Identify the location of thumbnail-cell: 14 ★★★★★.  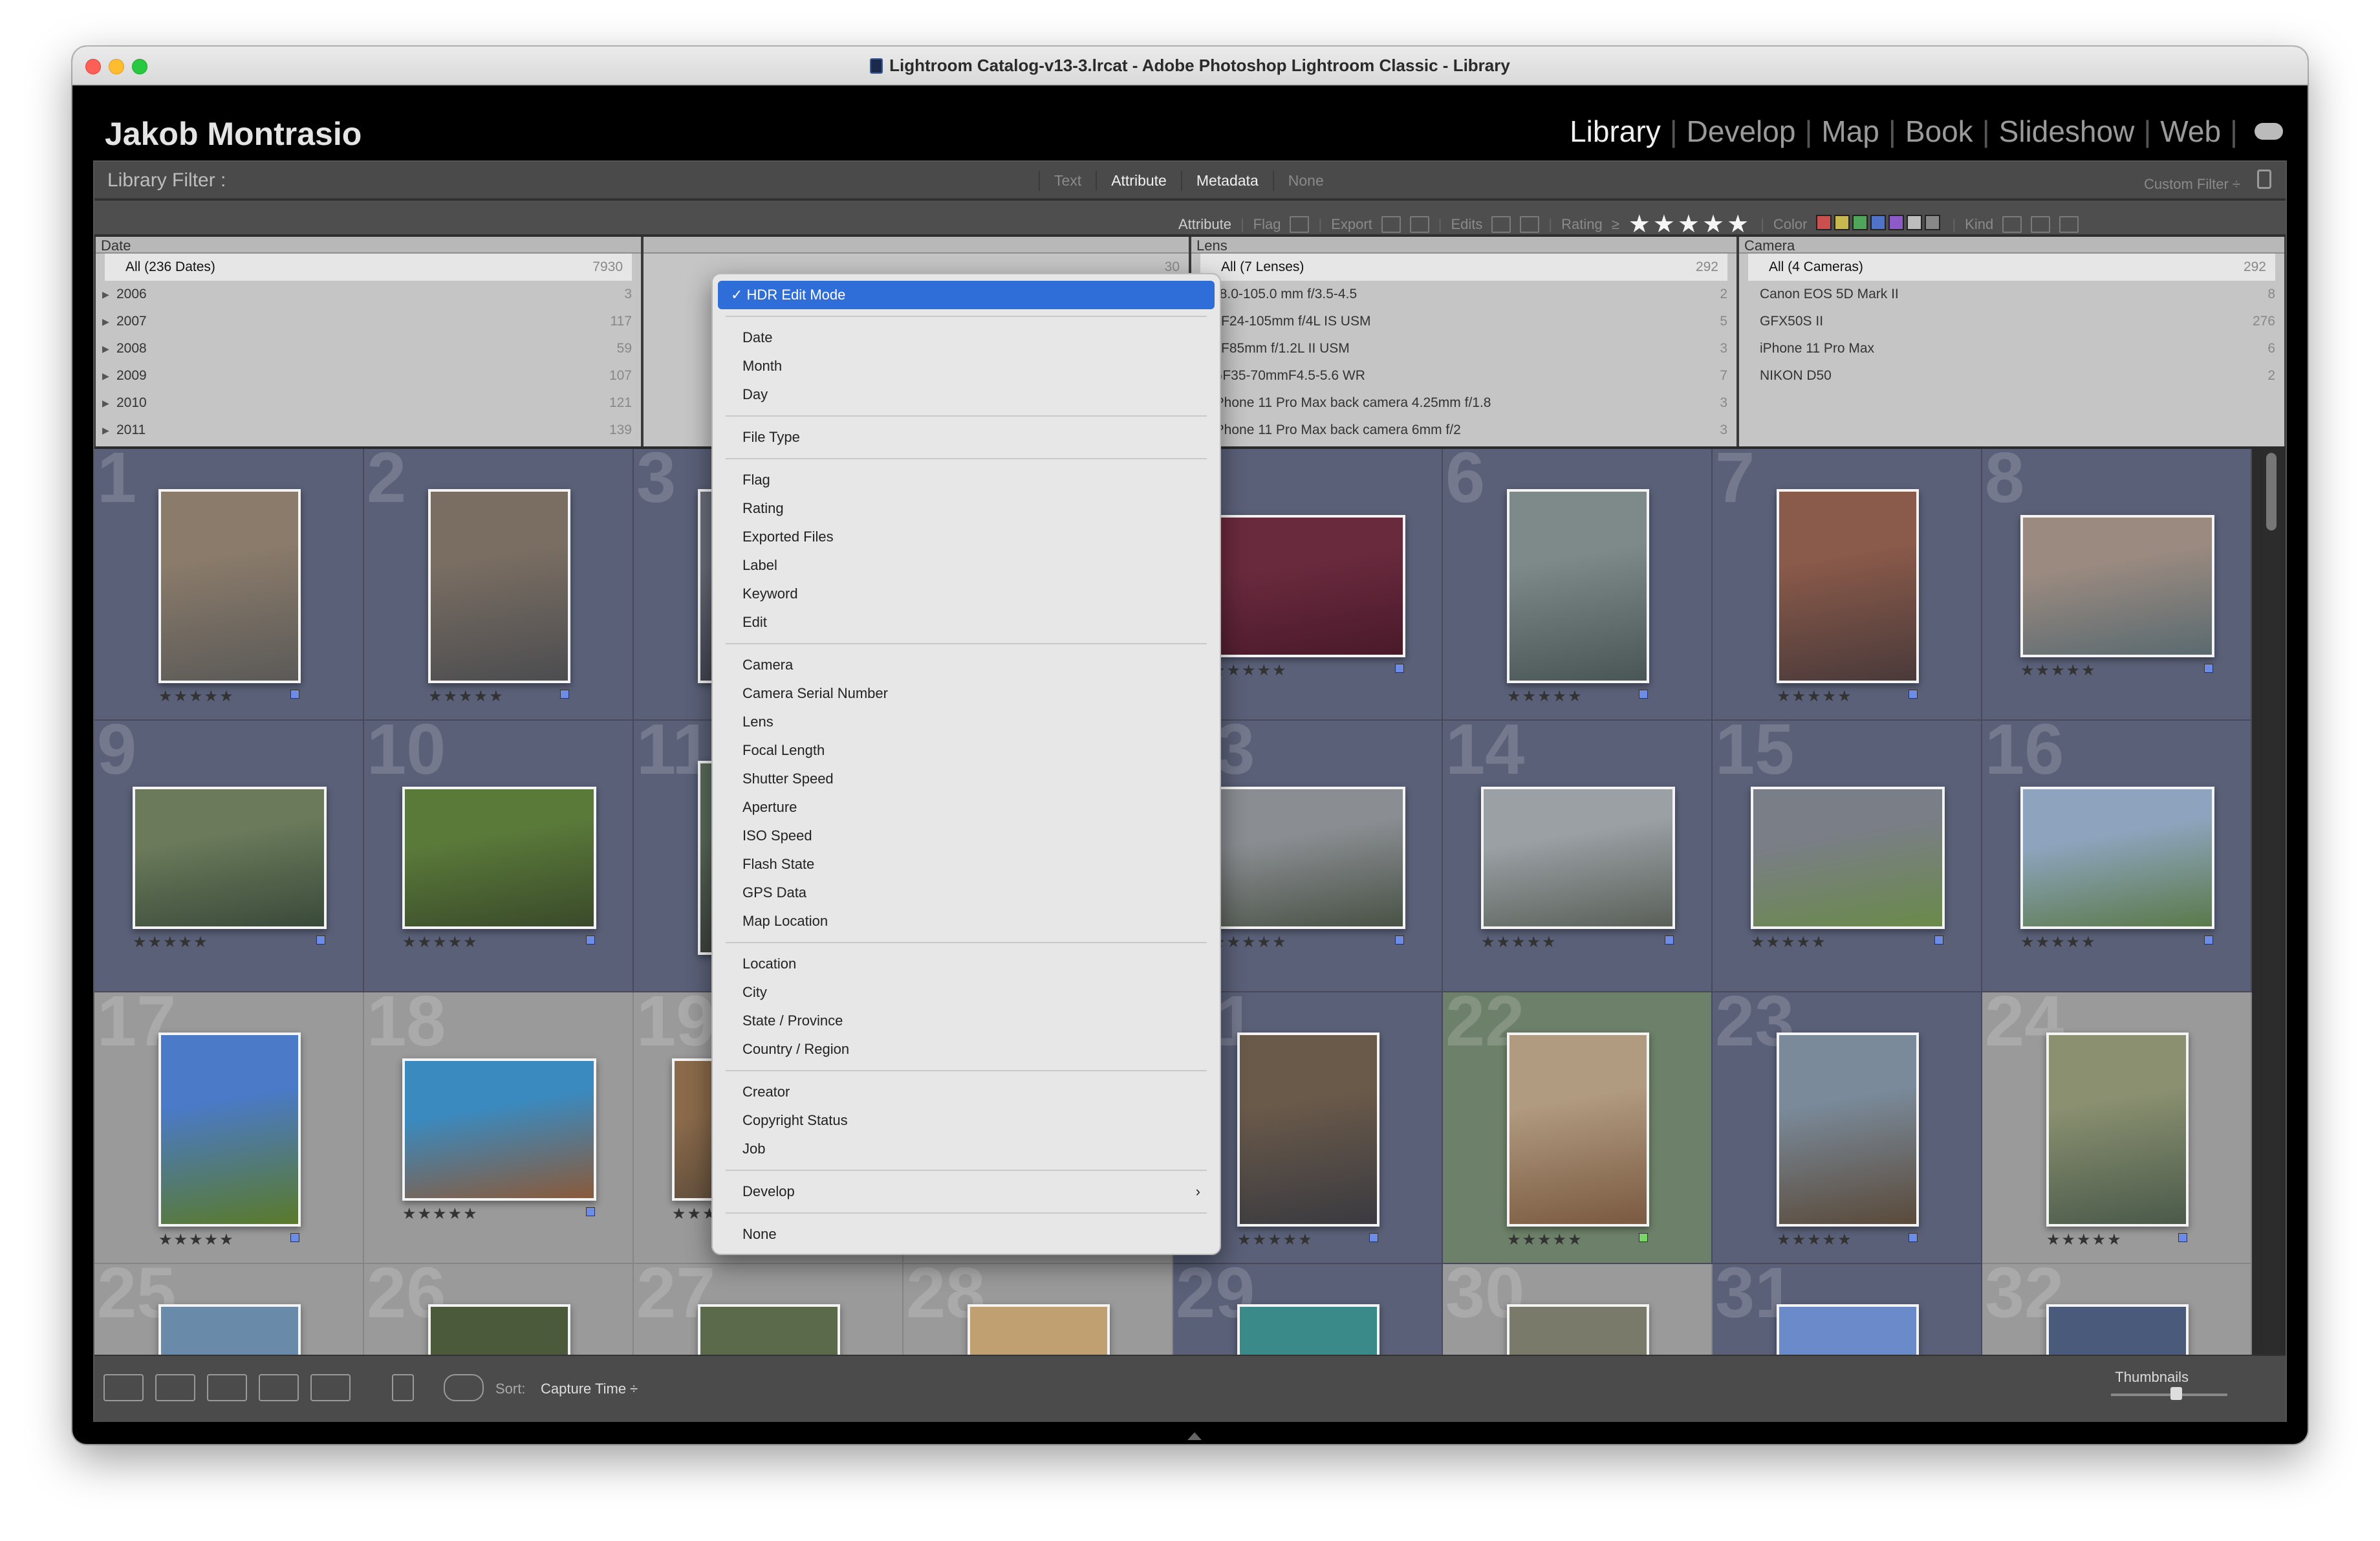
(1578, 856).